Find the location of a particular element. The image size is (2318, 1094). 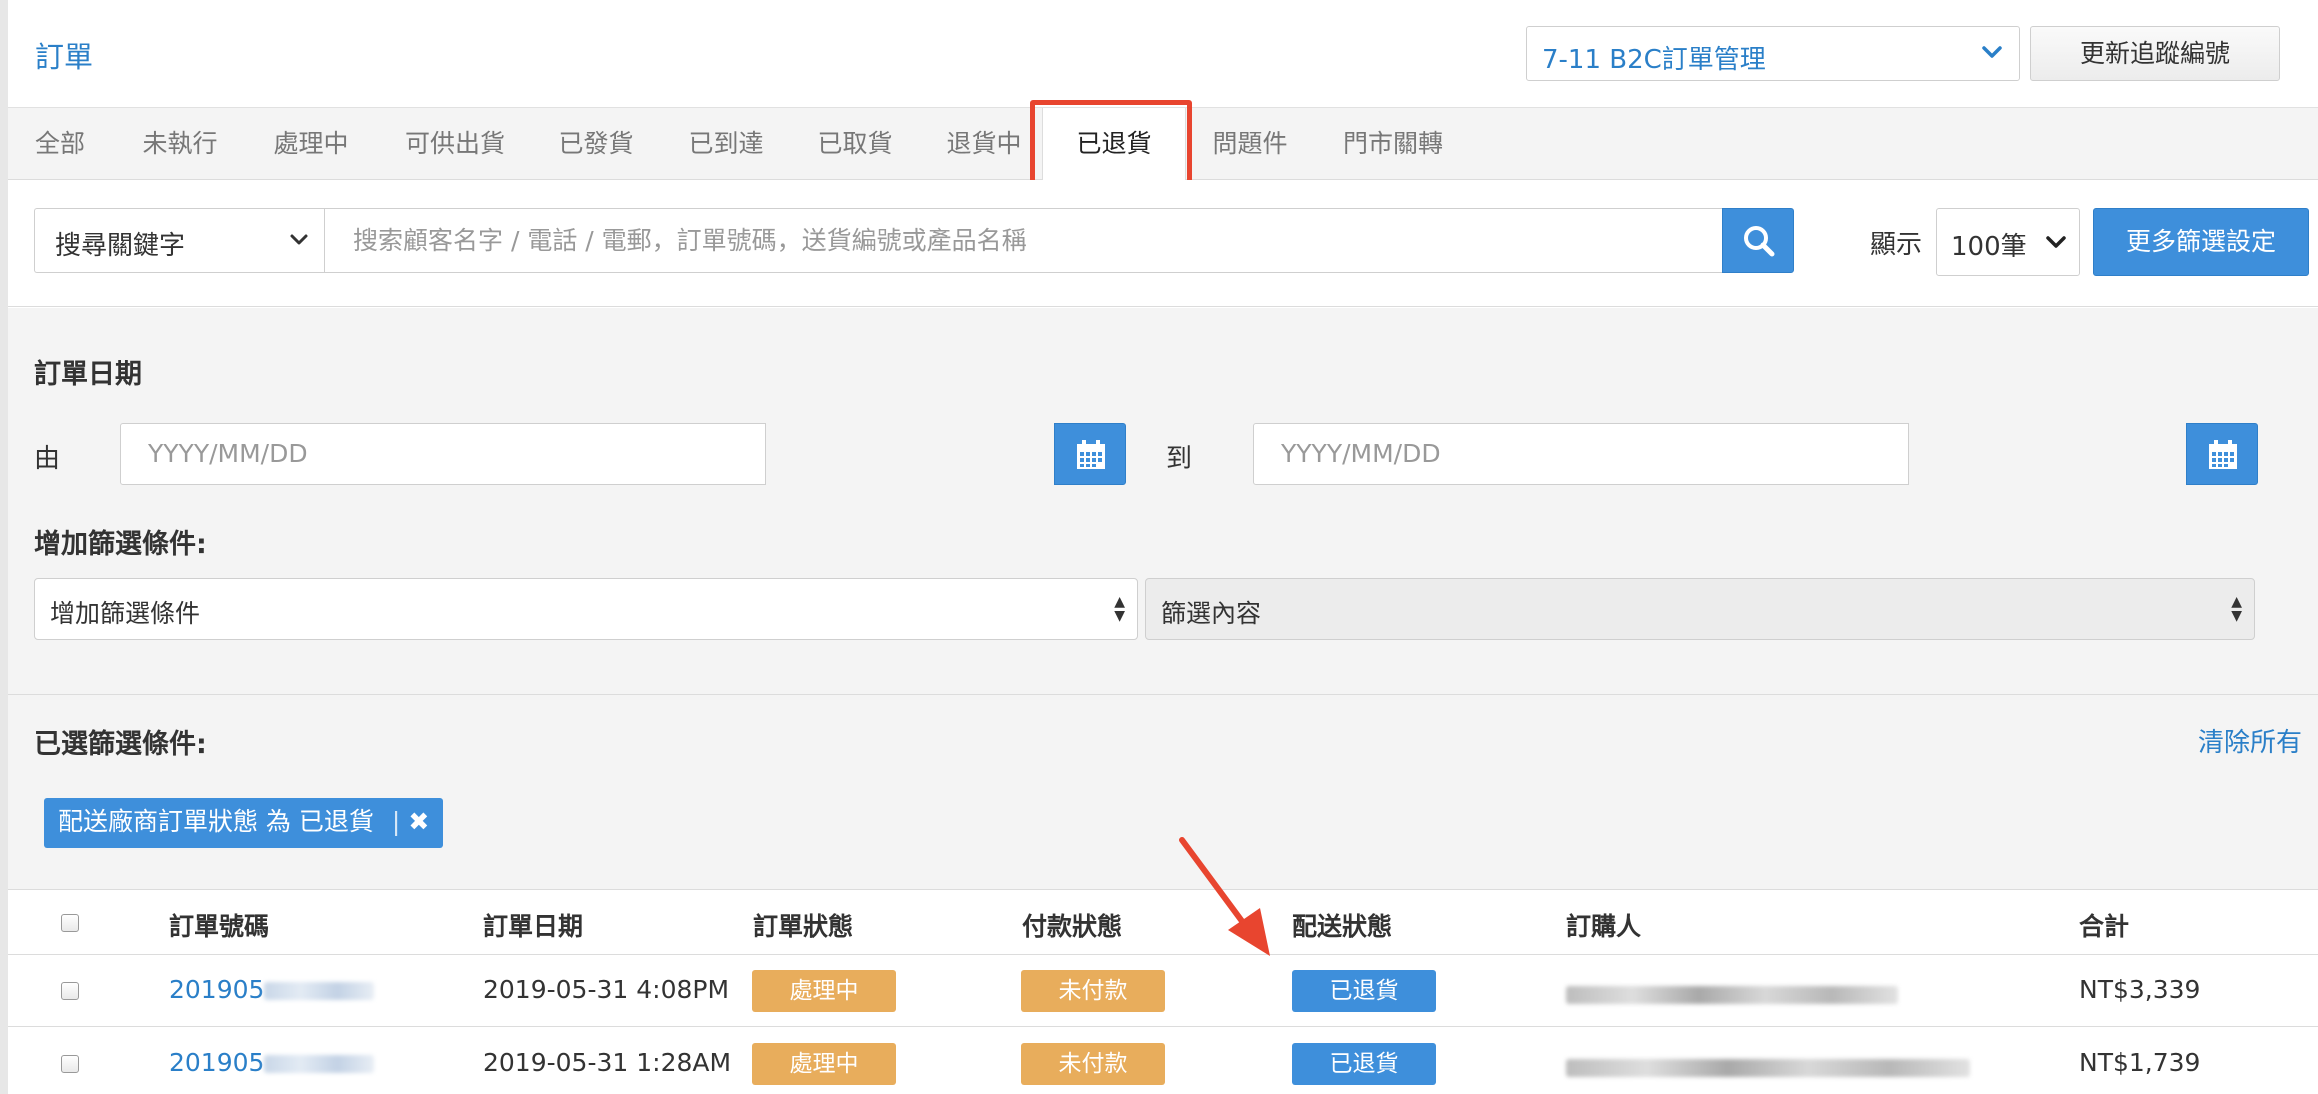

order-total: NT$3,339 is located at coordinates (2140, 989).